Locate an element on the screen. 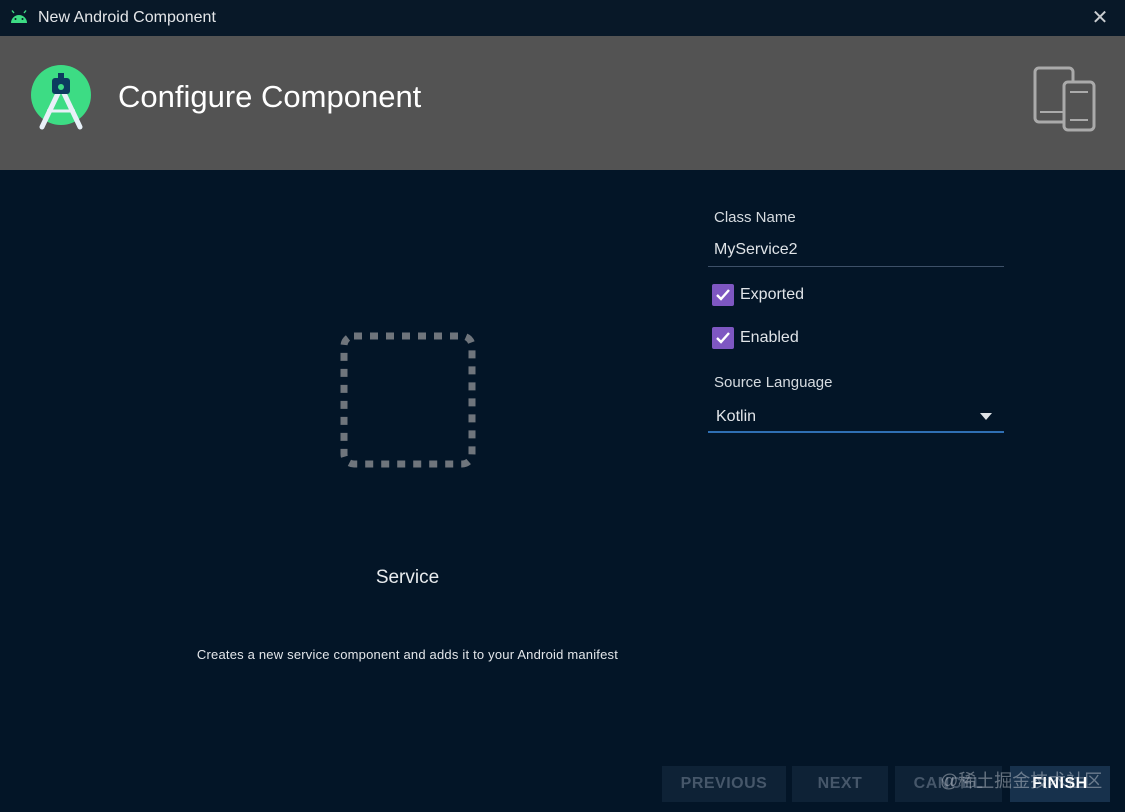 This screenshot has height=812, width=1125. watermark: @稀土掘金技术社区 is located at coordinates (1021, 781).